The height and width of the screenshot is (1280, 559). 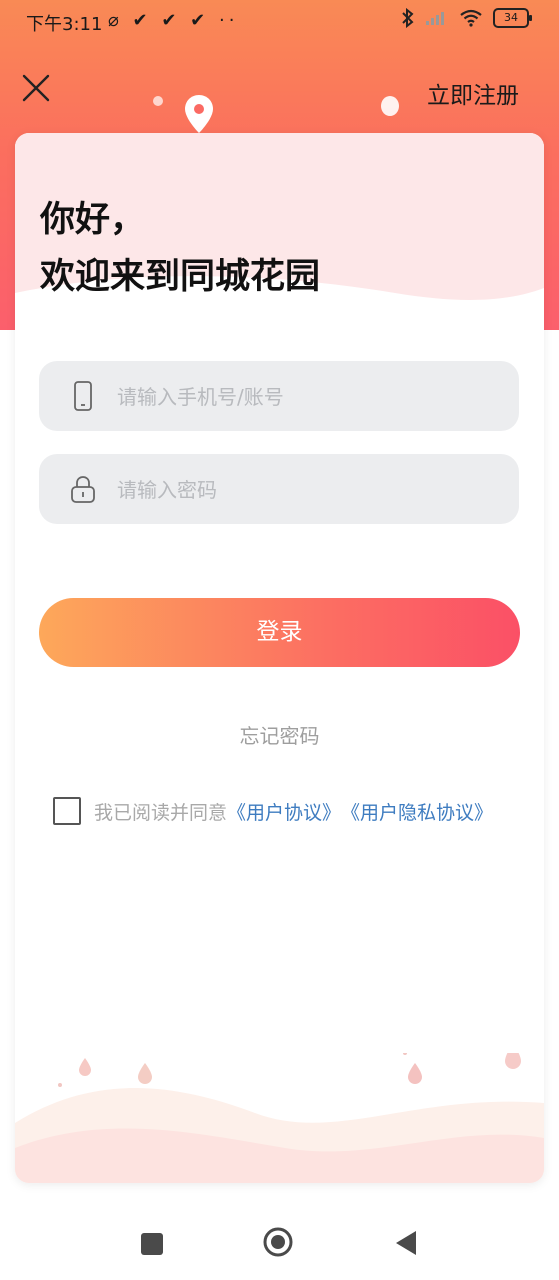 What do you see at coordinates (307, 397) in the screenshot?
I see `phone-input` at bounding box center [307, 397].